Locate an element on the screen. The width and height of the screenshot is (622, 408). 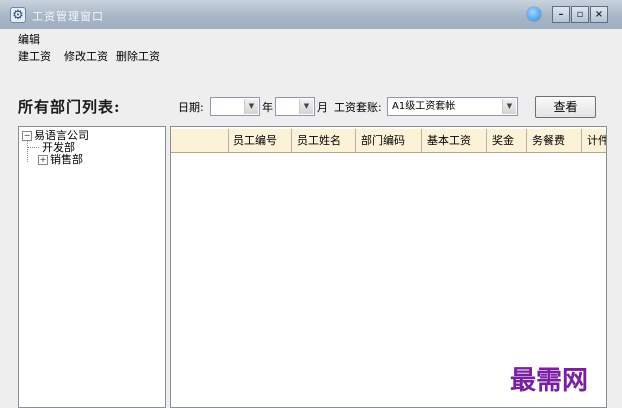
year-select: ▼ is located at coordinates (235, 106).